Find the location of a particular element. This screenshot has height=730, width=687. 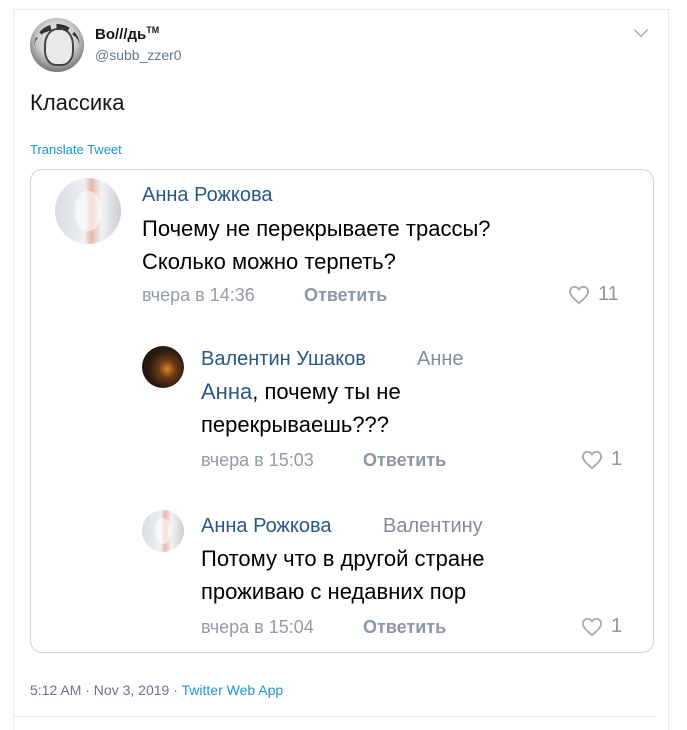

display-name: Во///дьTM is located at coordinates (127, 34).